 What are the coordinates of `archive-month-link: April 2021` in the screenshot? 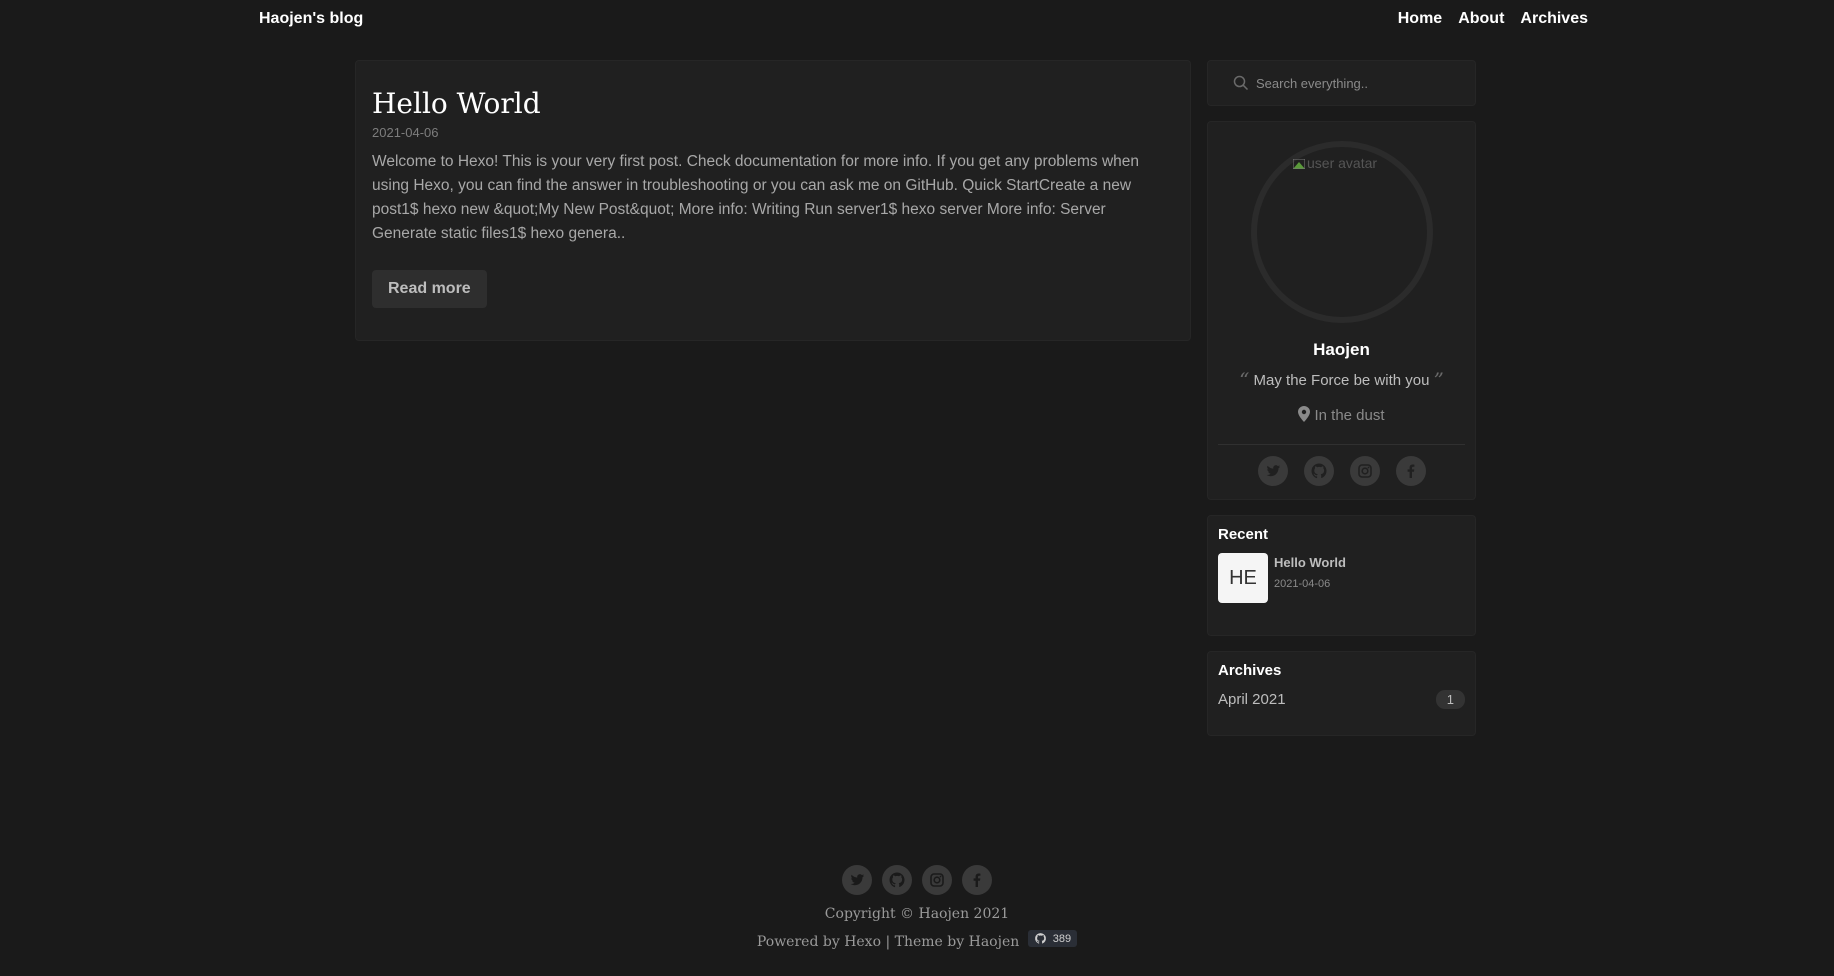 It's located at (1252, 699).